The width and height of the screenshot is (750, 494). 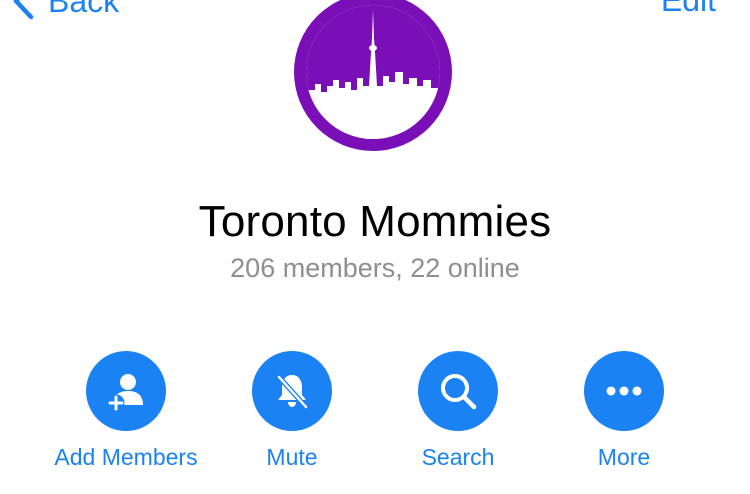 I want to click on mute-circle, so click(x=292, y=391).